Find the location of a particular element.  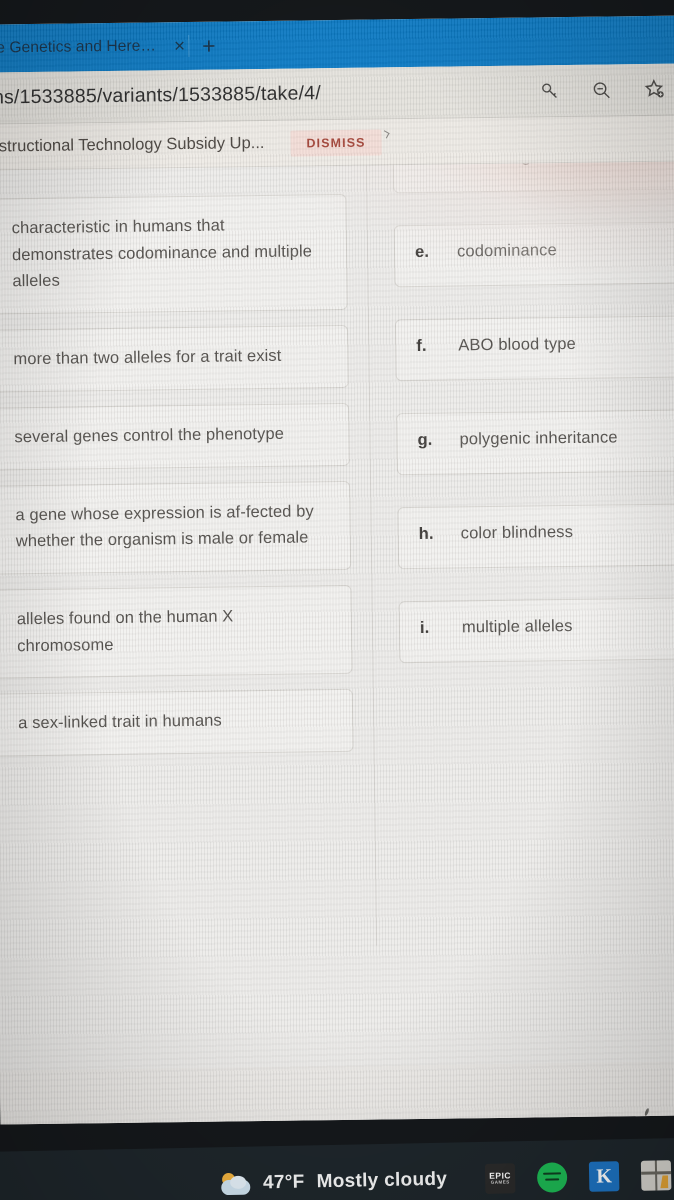

windows-taskbar: 47°F Mostly cloudy EPIC GAMES K is located at coordinates (337, 1168).